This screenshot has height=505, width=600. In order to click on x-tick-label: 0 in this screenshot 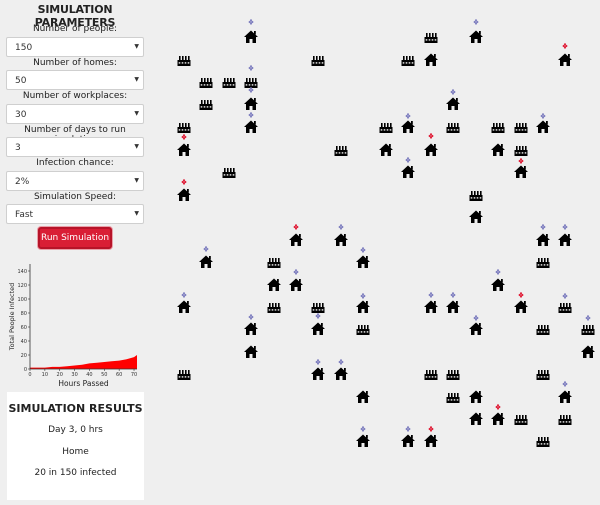, I will do `click(29, 375)`.